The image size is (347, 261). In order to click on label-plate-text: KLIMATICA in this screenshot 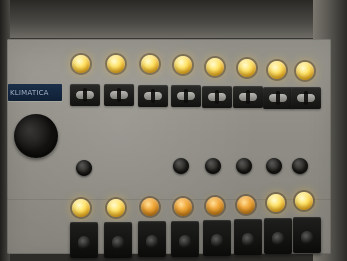, I will do `click(29, 93)`.